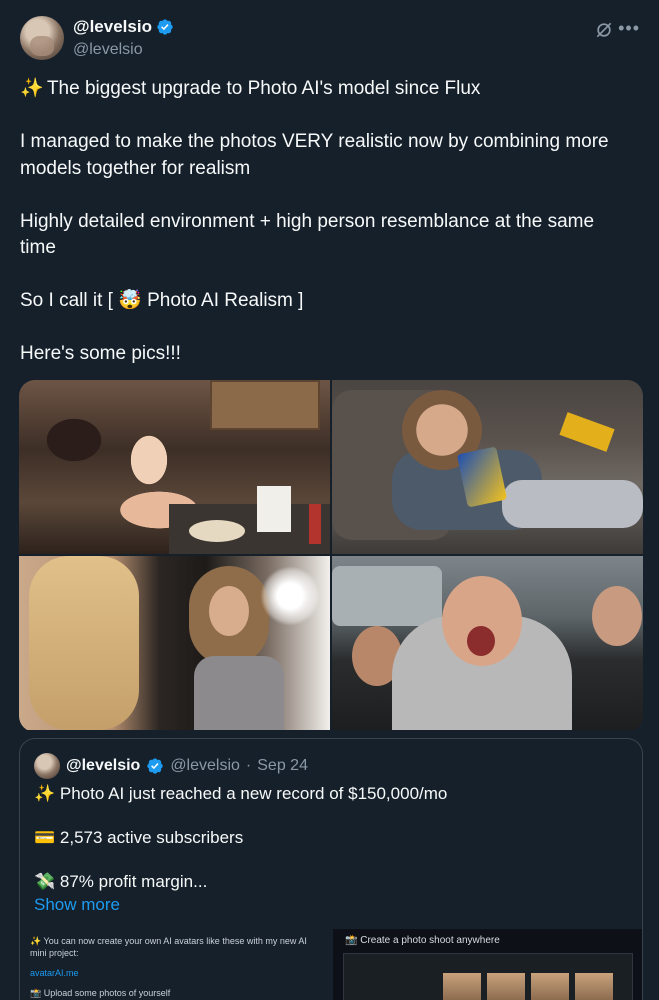 The width and height of the screenshot is (659, 1000). Describe the element at coordinates (487, 467) in the screenshot. I see `photo-couch-chips` at that location.